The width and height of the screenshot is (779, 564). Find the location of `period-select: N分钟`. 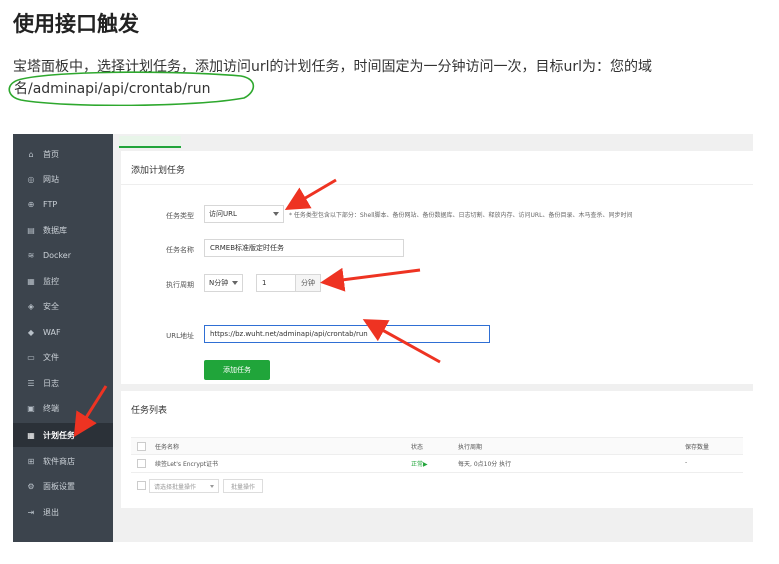

period-select: N分钟 is located at coordinates (223, 283).